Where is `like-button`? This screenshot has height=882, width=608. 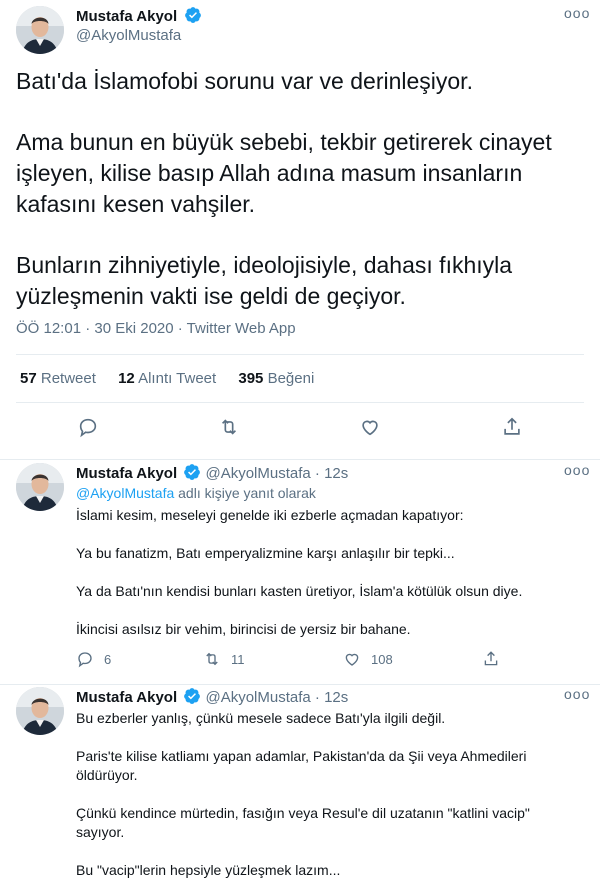
like-button is located at coordinates (371, 428).